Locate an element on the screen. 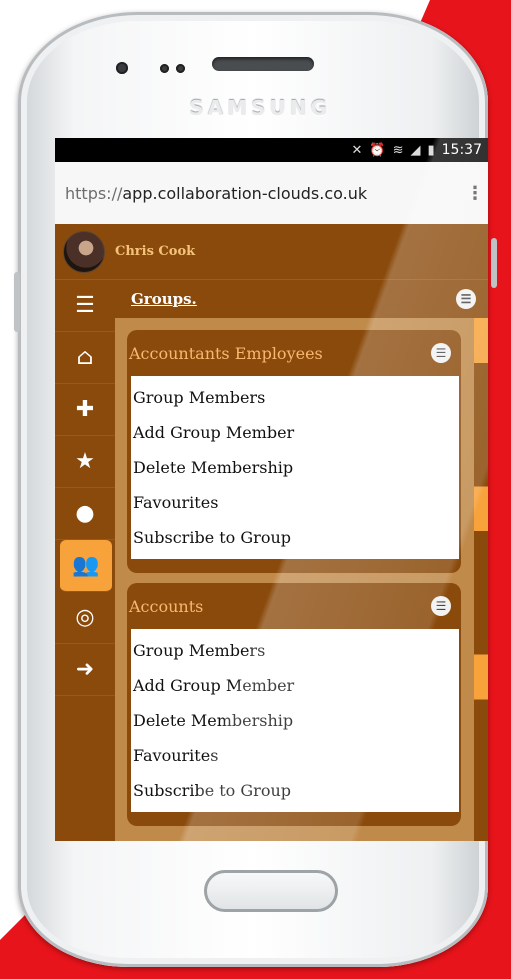 The image size is (511, 979). brand-logo: SAMSUNG is located at coordinates (260, 108).